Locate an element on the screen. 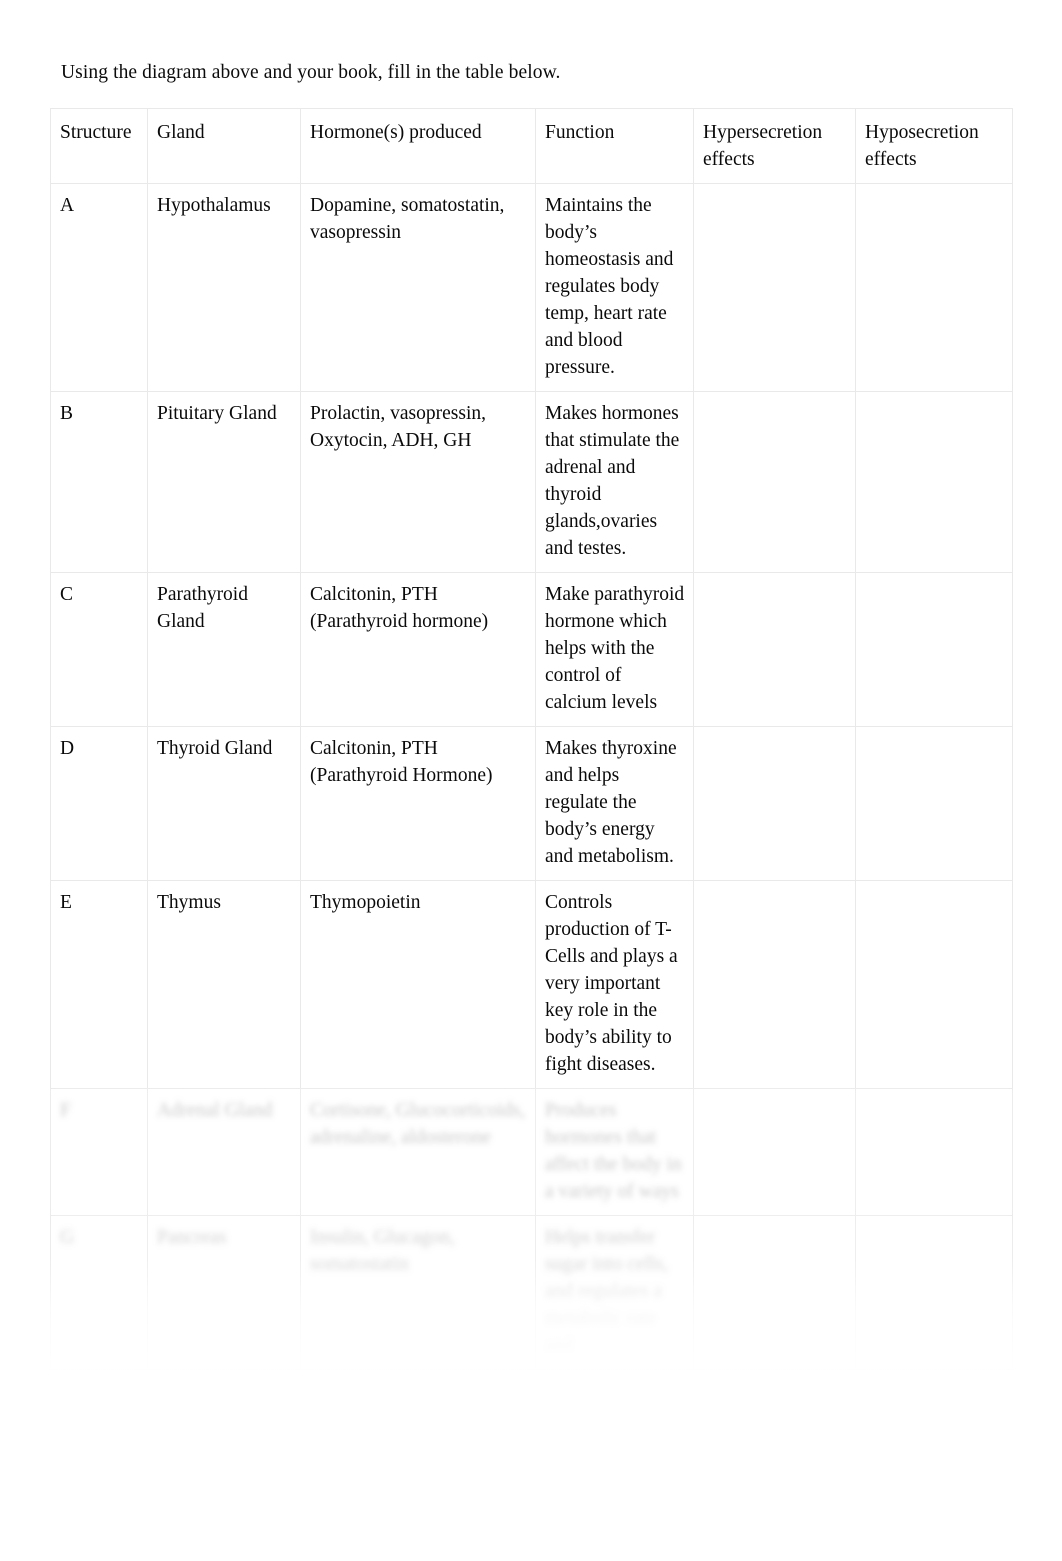 The image size is (1062, 1561). cell-gland: Pituitary Gland is located at coordinates (224, 482).